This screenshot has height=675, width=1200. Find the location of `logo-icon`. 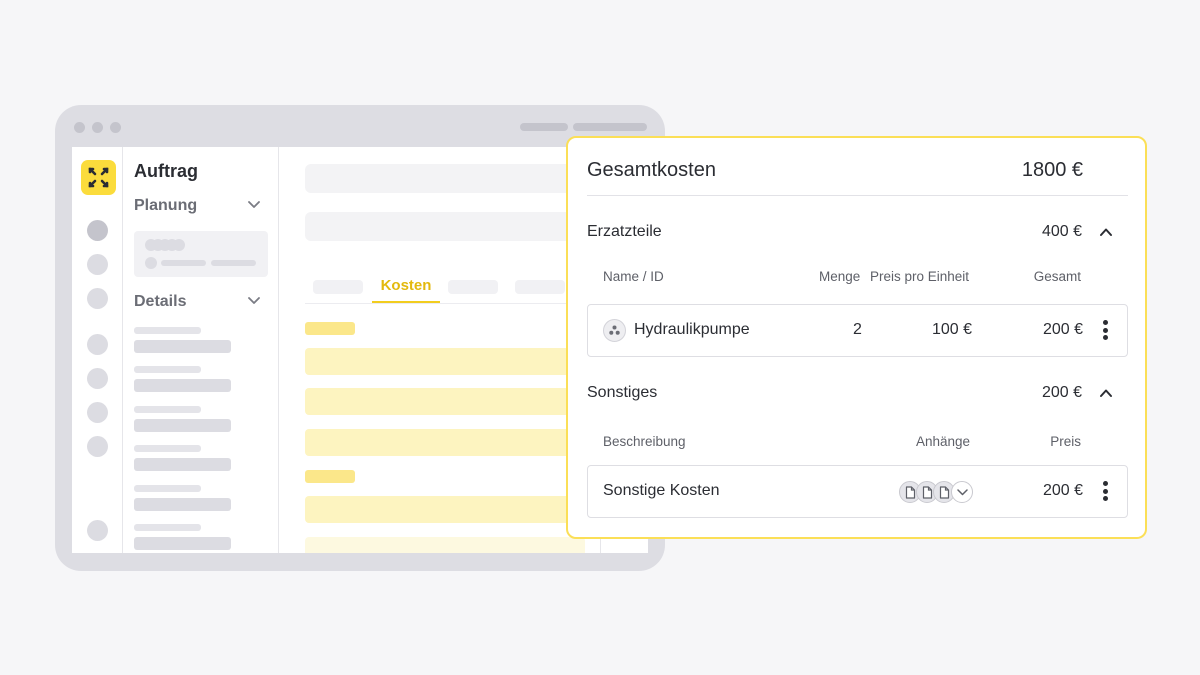

logo-icon is located at coordinates (98, 177).